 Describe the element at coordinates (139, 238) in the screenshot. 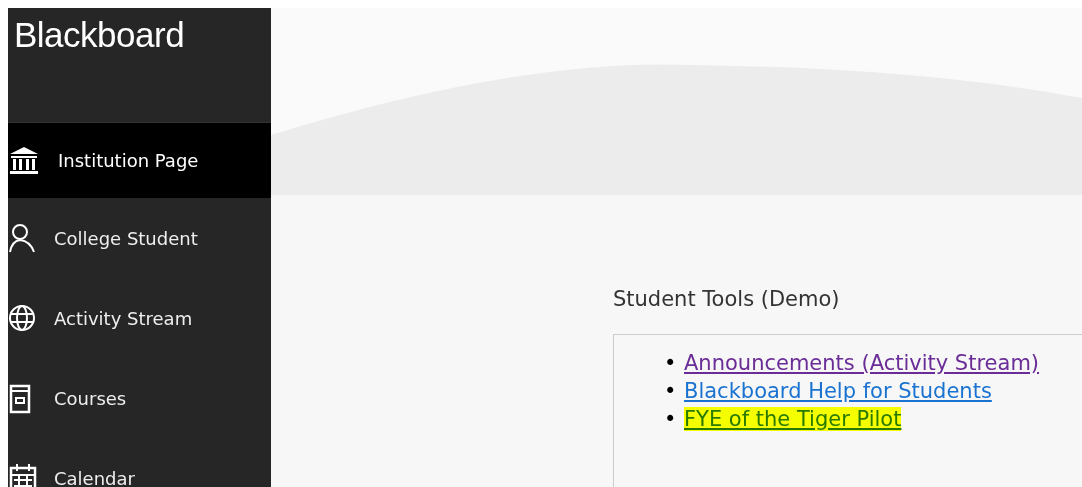

I see `sidebar-item: College Student` at that location.